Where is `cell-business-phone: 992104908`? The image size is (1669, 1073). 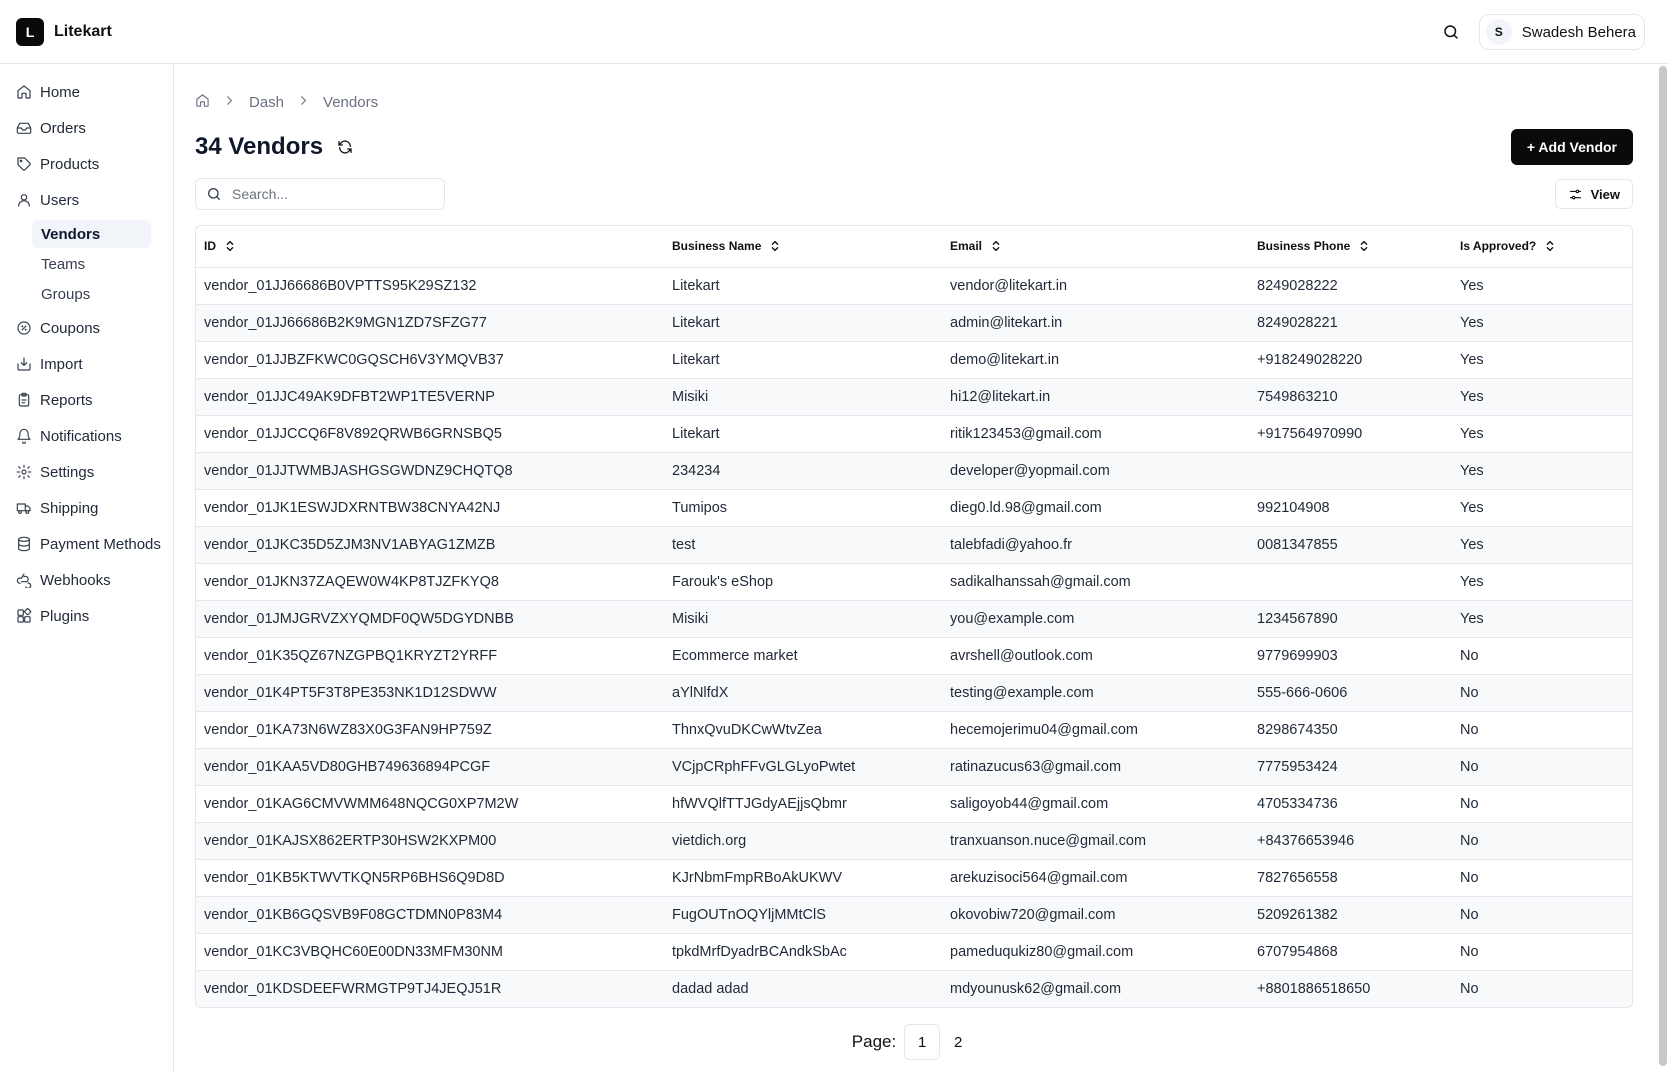
cell-business-phone: 992104908 is located at coordinates (1350, 508).